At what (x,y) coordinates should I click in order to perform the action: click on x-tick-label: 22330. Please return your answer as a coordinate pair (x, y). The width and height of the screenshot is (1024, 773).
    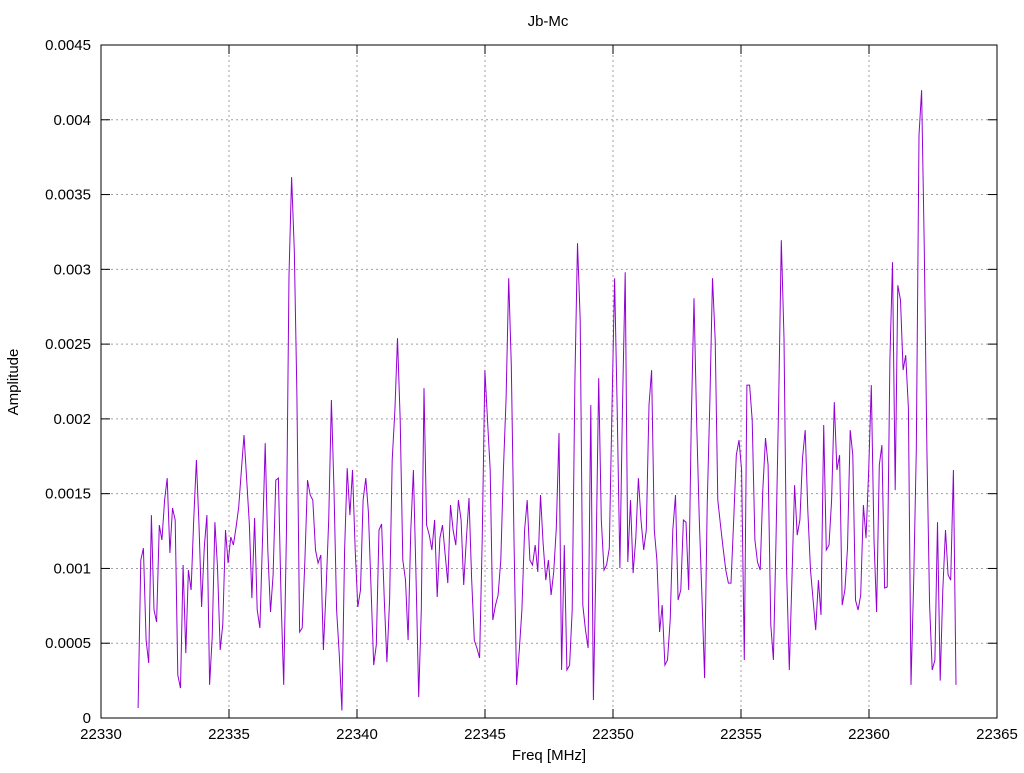
    Looking at the image, I should click on (101, 734).